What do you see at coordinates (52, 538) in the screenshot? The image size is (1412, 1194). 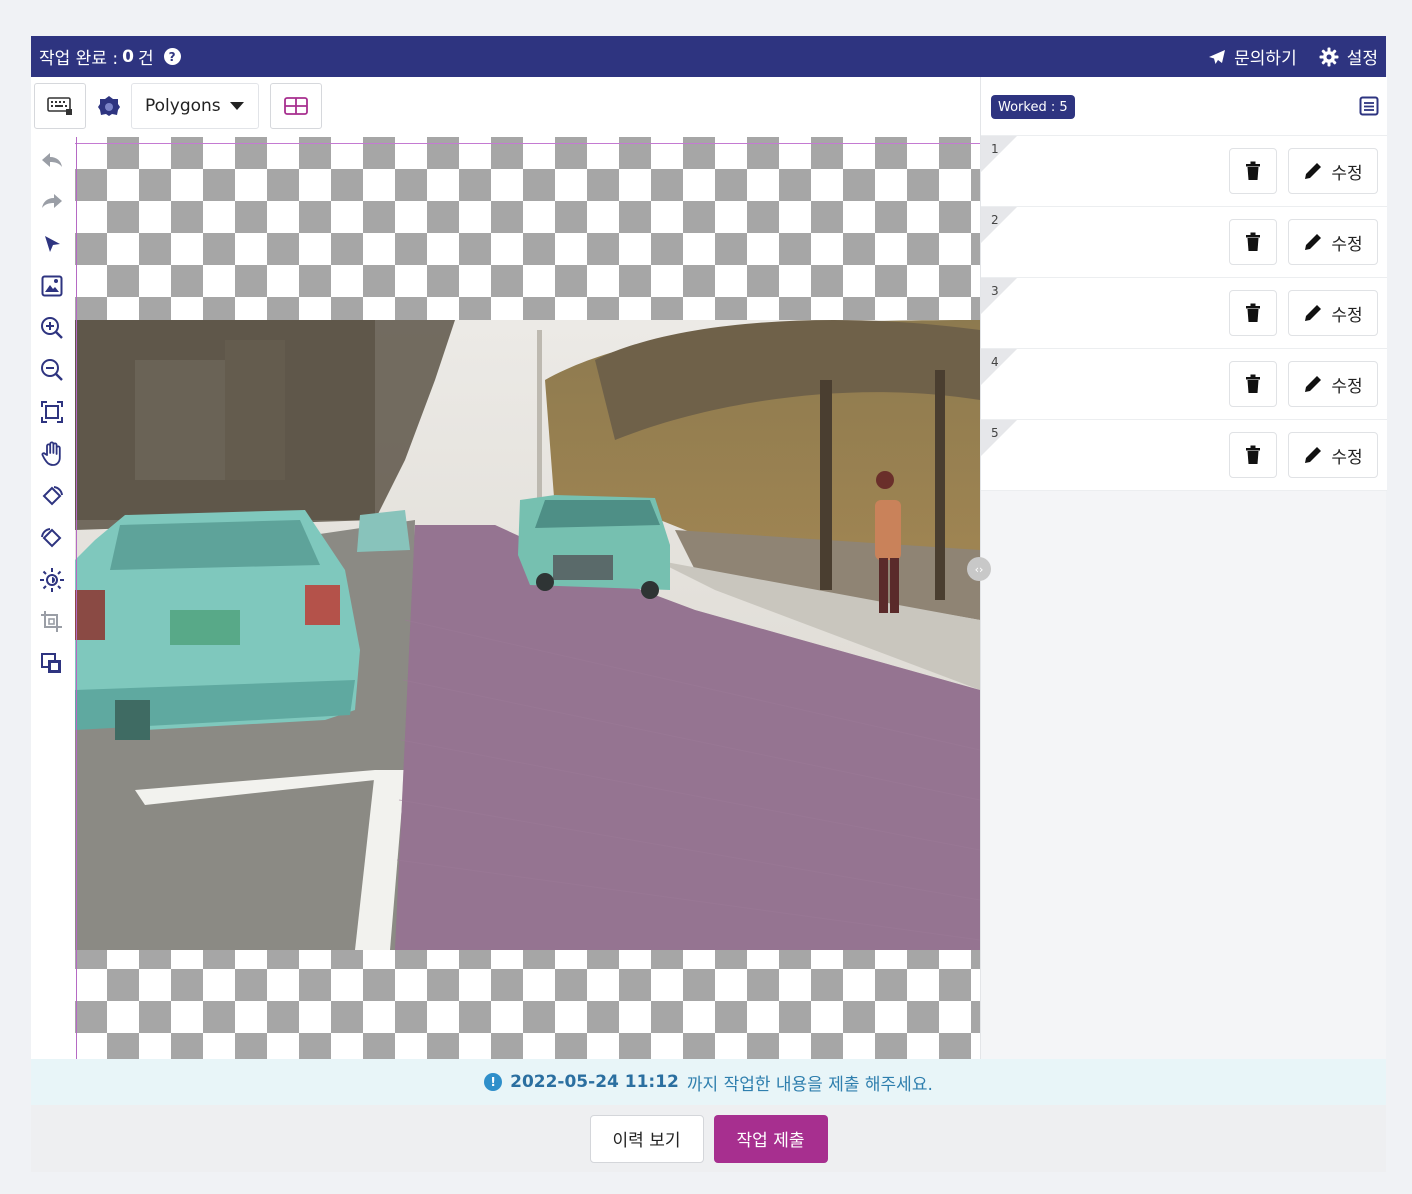 I see `rotate-right-icon` at bounding box center [52, 538].